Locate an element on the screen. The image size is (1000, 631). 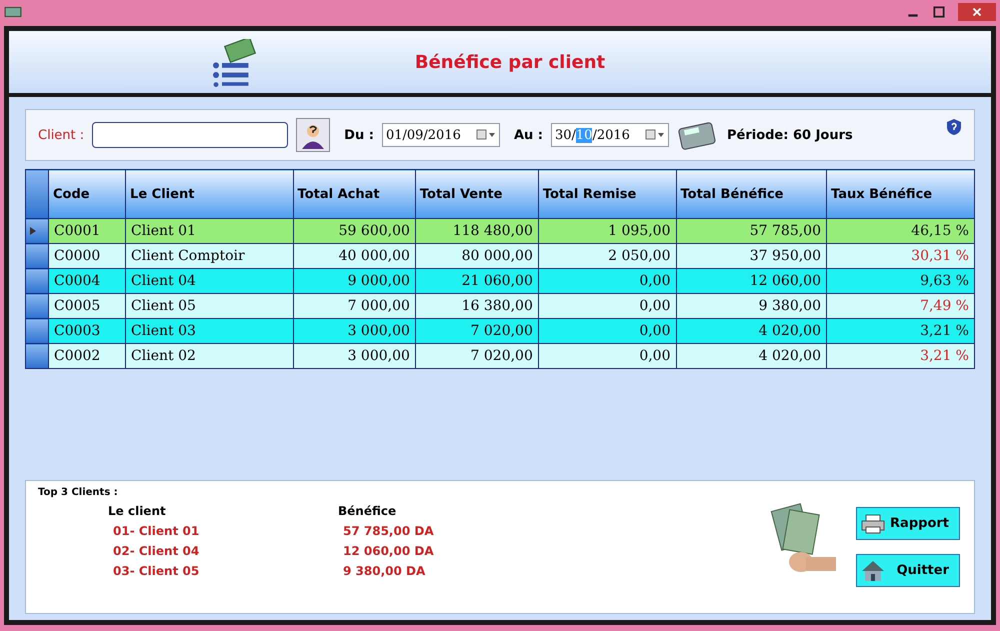
app-icon is located at coordinates (13, 12).